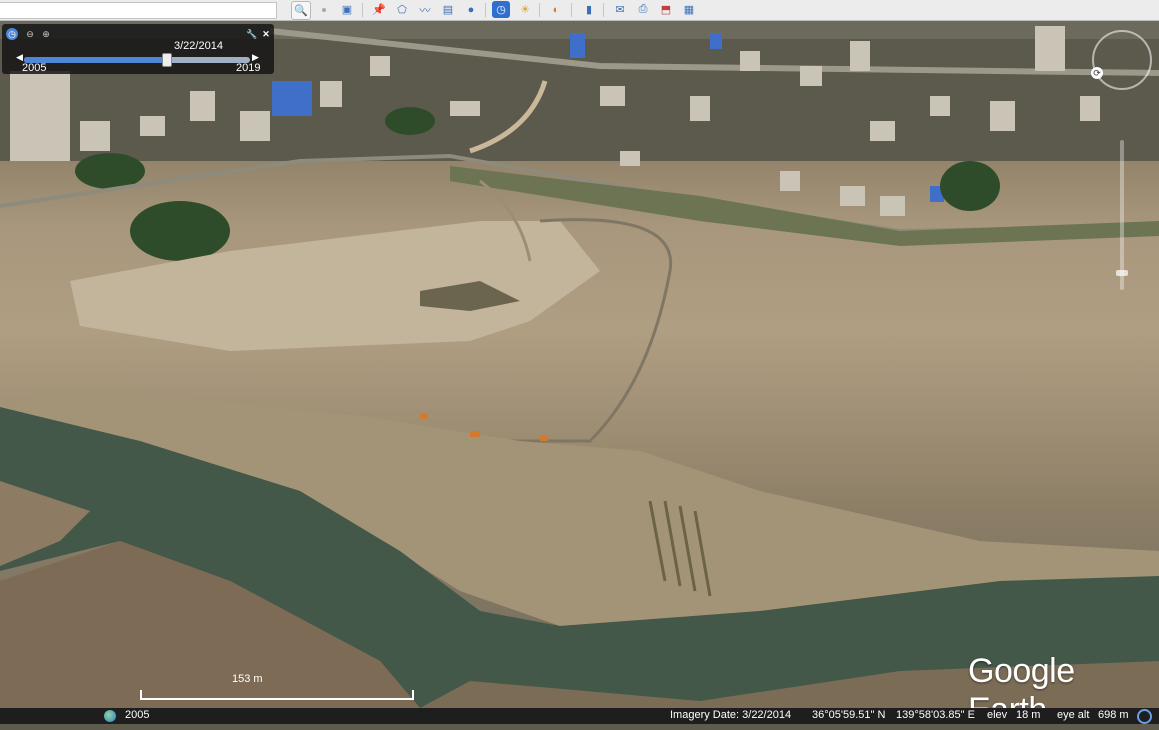  What do you see at coordinates (46, 34) in the screenshot?
I see `zoom-in-icon: ⊕` at bounding box center [46, 34].